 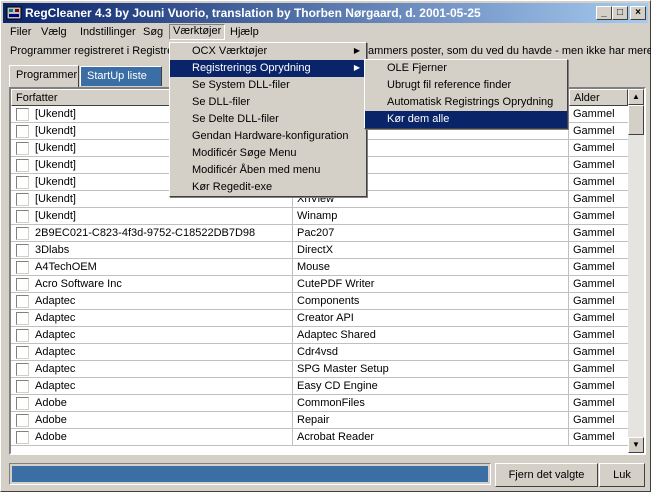 What do you see at coordinates (319, 301) in the screenshot?
I see `table-row: Adaptec Components Gammel` at bounding box center [319, 301].